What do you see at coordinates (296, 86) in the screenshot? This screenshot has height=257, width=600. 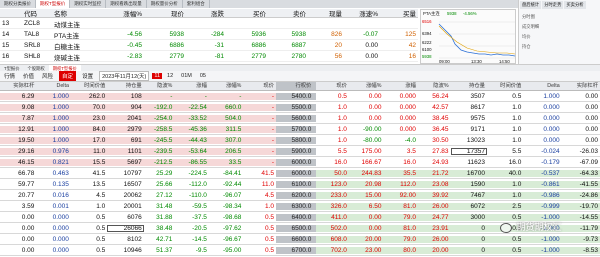 I see `option-col-header: 行权价` at bounding box center [296, 86].